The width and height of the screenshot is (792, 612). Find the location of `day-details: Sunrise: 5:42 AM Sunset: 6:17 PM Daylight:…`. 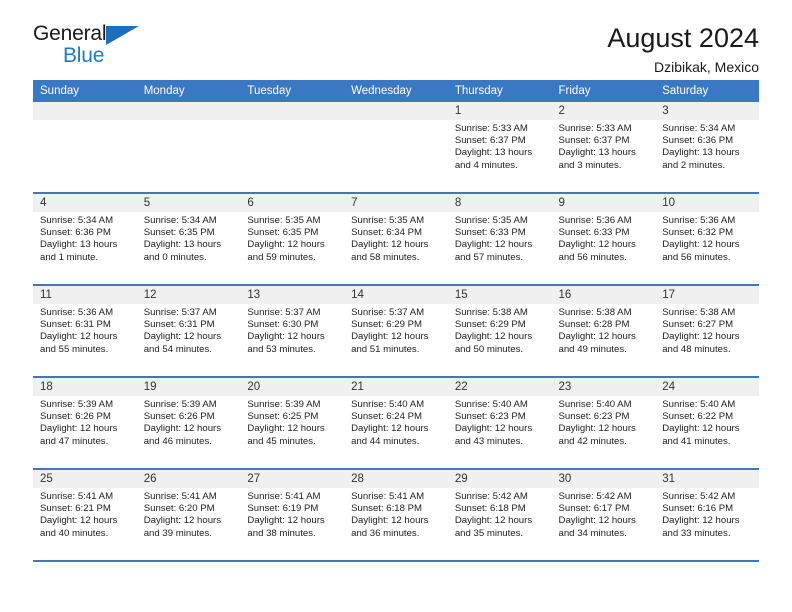

day-details: Sunrise: 5:42 AM Sunset: 6:17 PM Daylight:… is located at coordinates (604, 514).